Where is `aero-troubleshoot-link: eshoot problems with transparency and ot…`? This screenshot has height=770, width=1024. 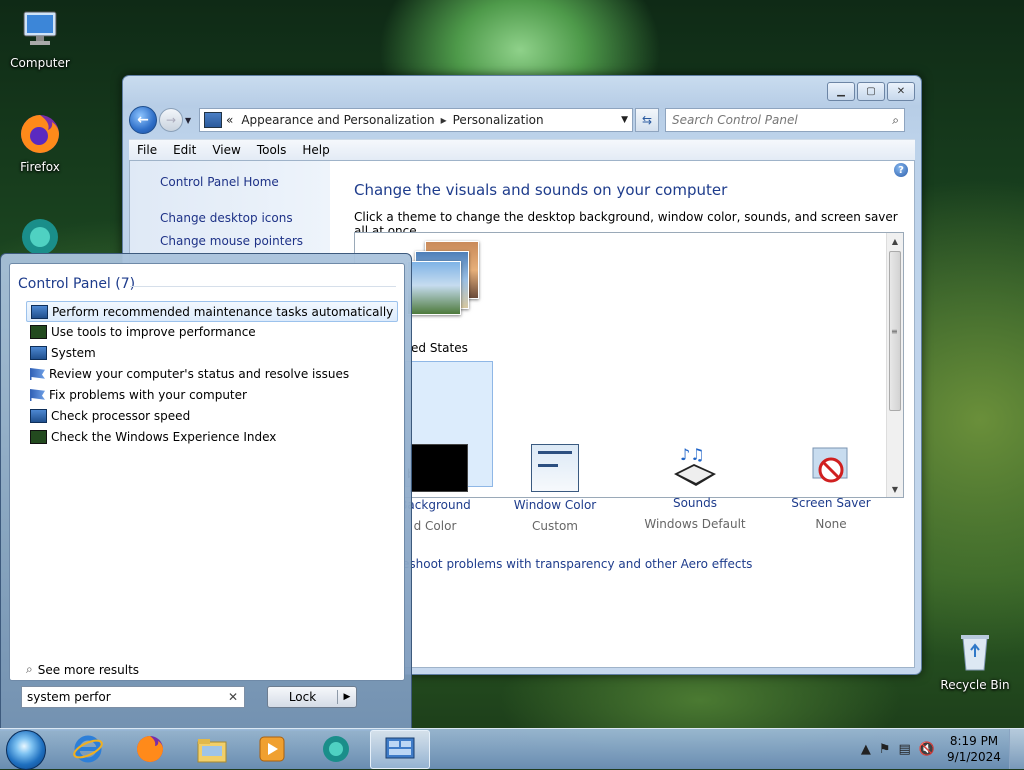
aero-troubleshoot-link: eshoot problems with transparency and ot… is located at coordinates (577, 564).